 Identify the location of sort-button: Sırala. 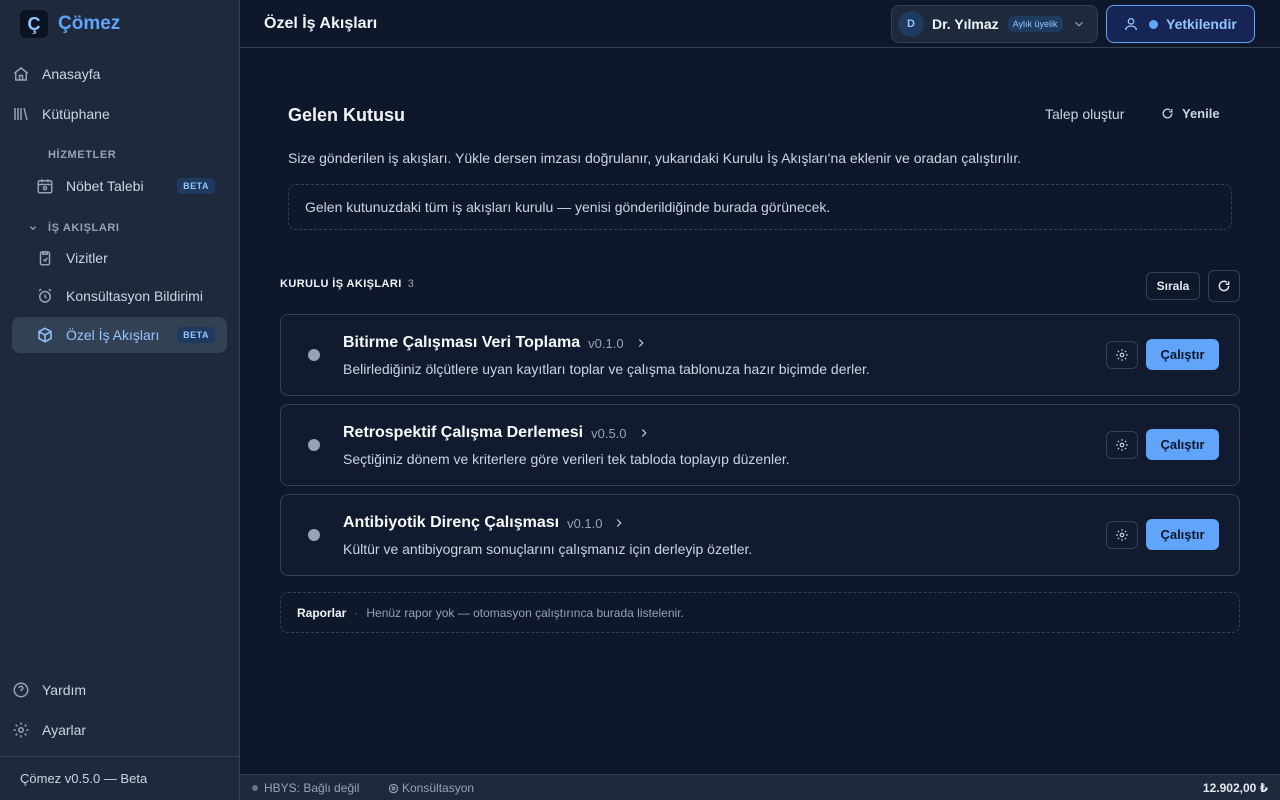
(1173, 286).